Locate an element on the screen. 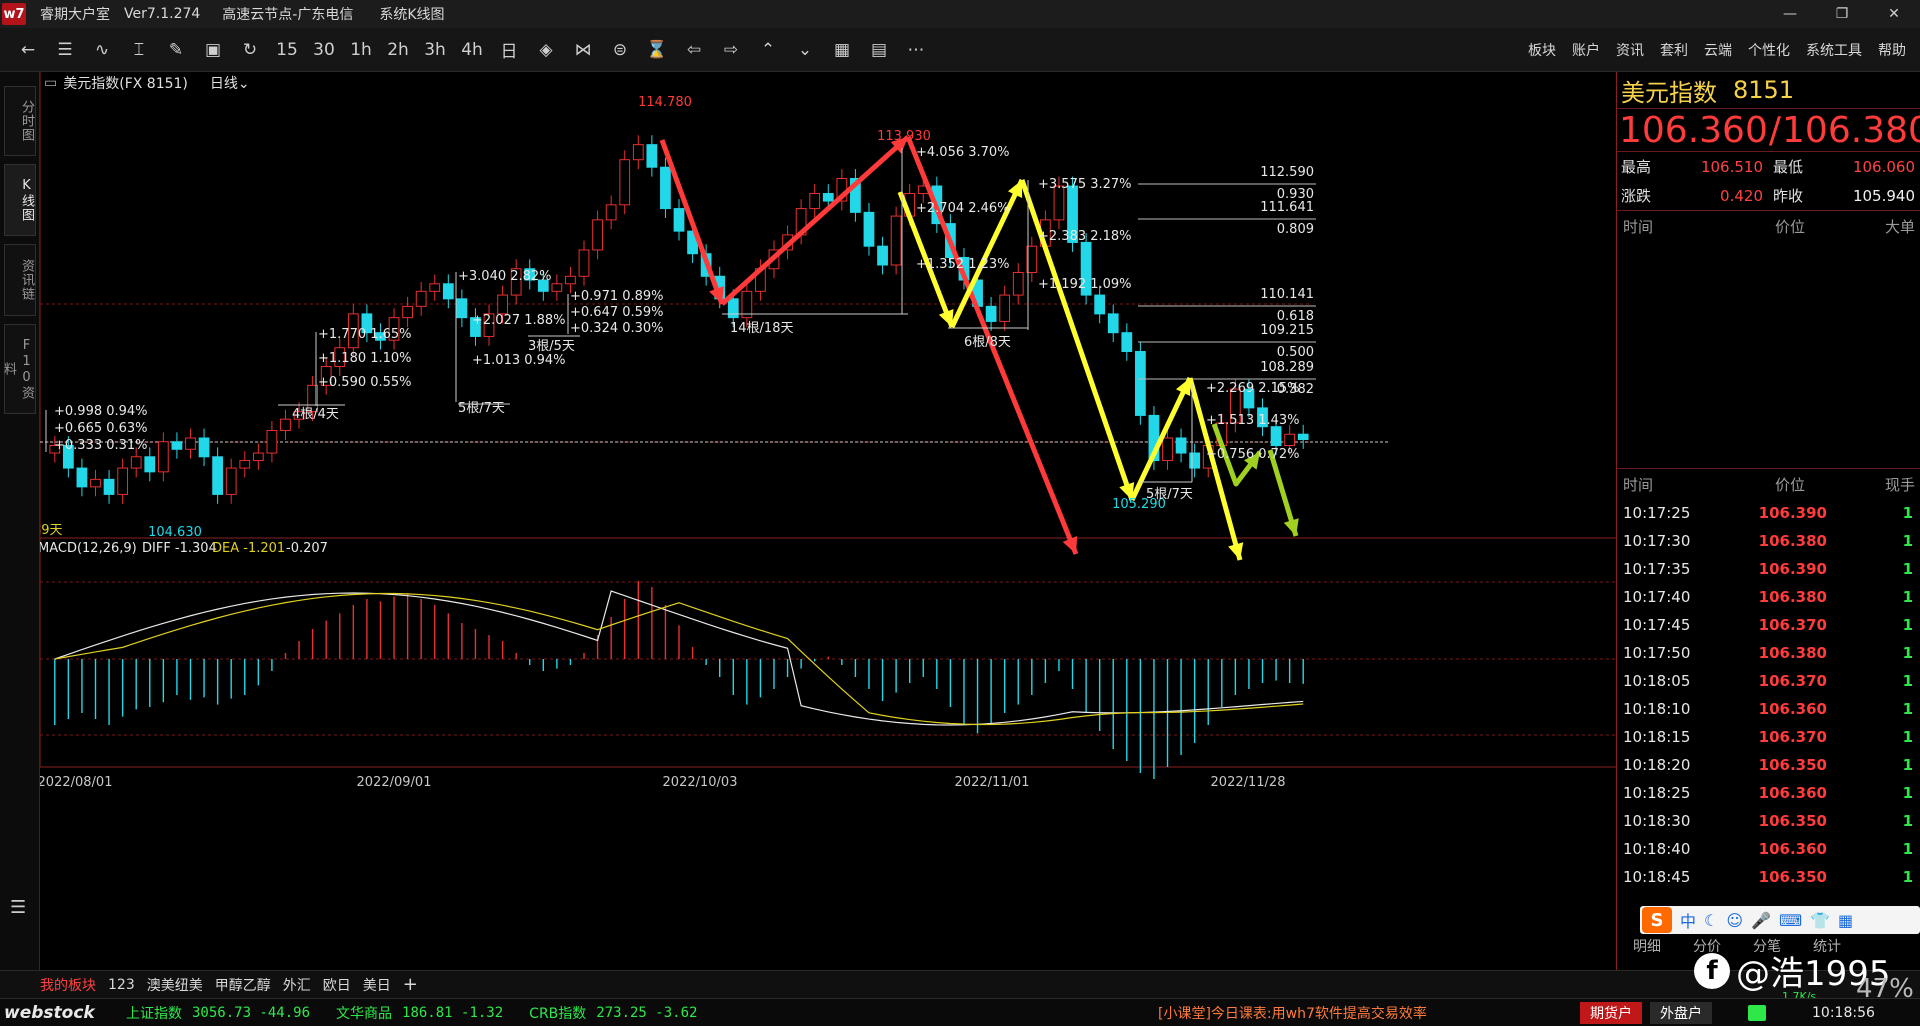 This screenshot has height=1026, width=1920. market-index: CRB指数 273.25 -3.62 is located at coordinates (613, 1013).